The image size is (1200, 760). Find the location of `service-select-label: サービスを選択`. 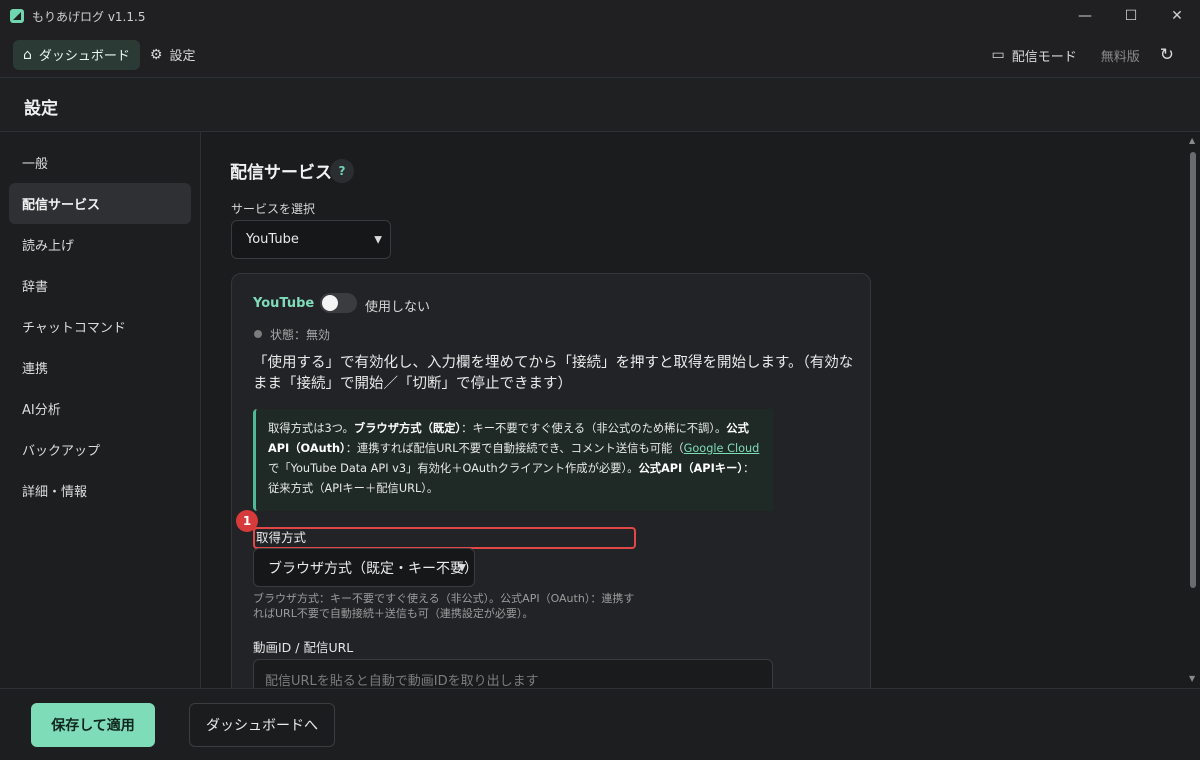

service-select-label: サービスを選択 is located at coordinates (273, 209).